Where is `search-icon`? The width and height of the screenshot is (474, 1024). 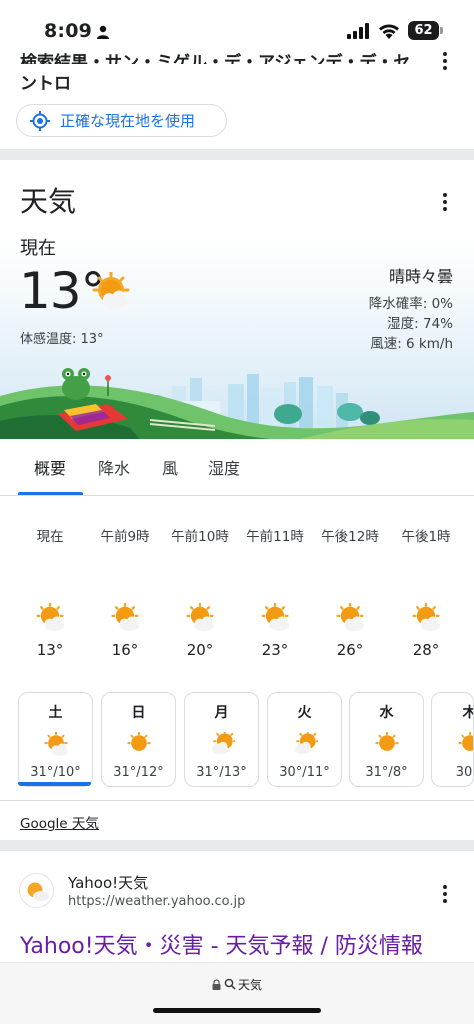
search-icon is located at coordinates (230, 984).